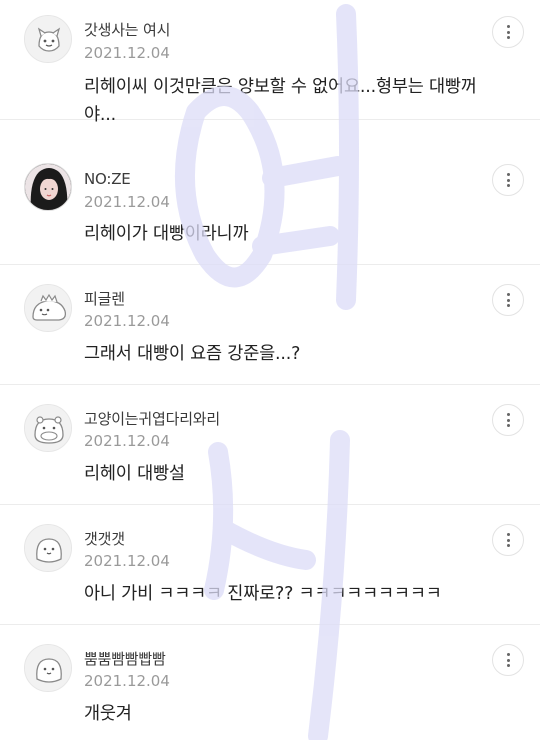 Image resolution: width=540 pixels, height=740 pixels. I want to click on fox-face-icon, so click(48, 39).